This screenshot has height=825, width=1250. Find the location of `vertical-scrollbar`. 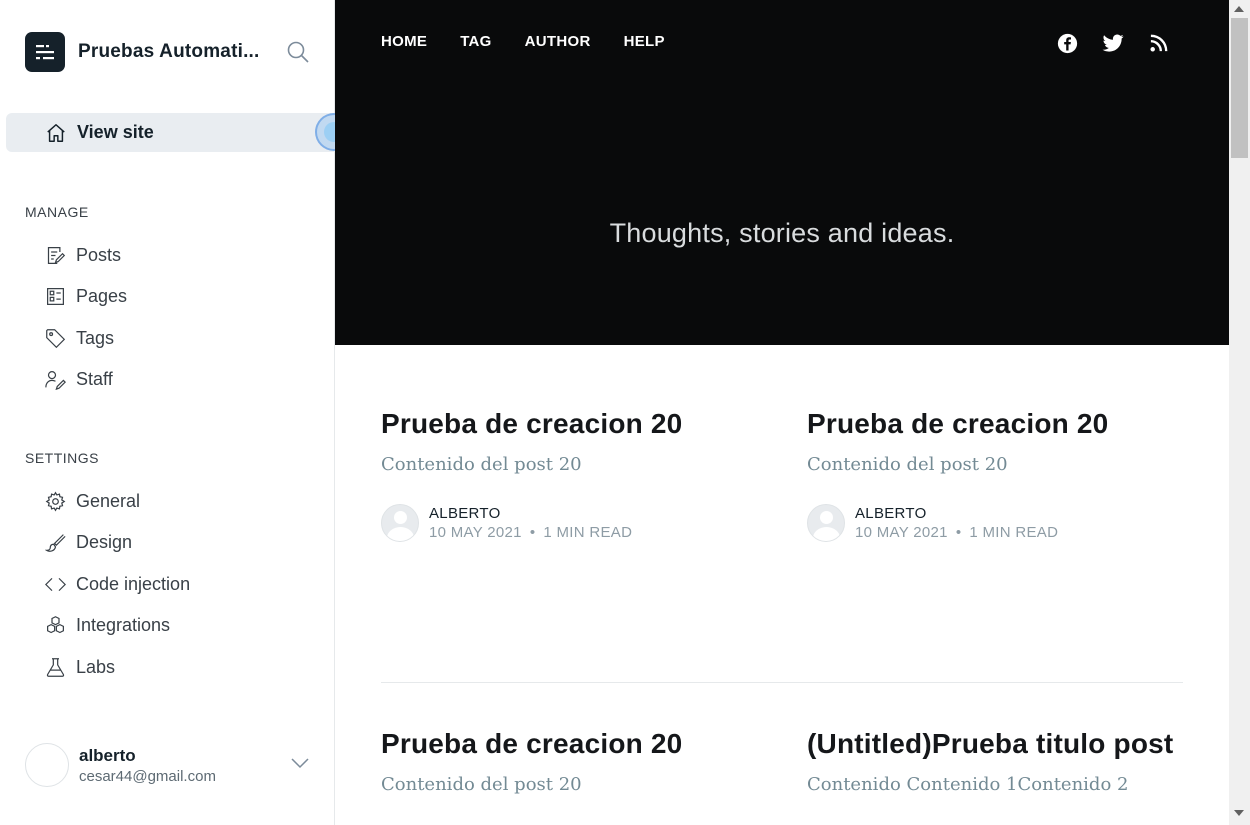

vertical-scrollbar is located at coordinates (1239, 412).